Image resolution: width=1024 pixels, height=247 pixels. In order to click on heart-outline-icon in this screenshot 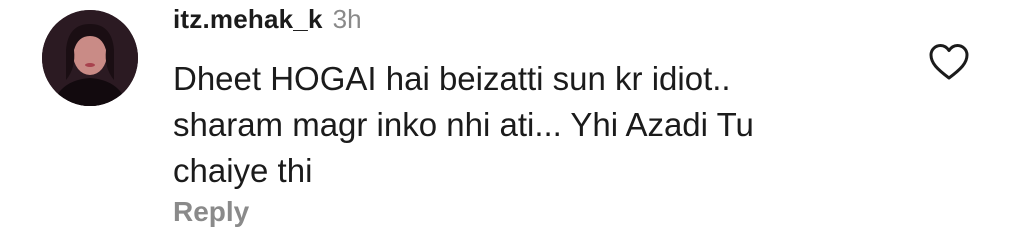, I will do `click(949, 62)`.